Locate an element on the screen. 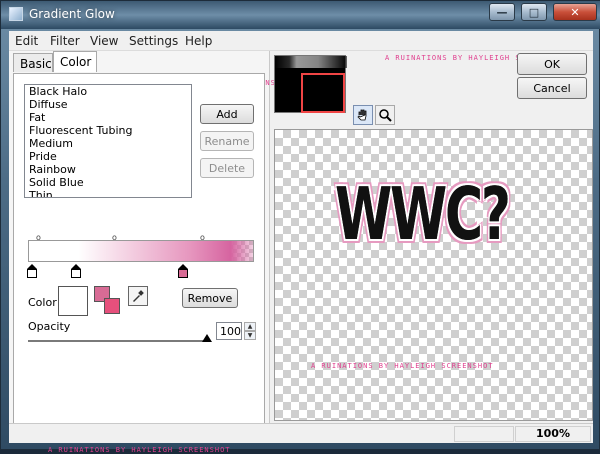 This screenshot has width=600, height=454. close-button: ✕ is located at coordinates (575, 12).